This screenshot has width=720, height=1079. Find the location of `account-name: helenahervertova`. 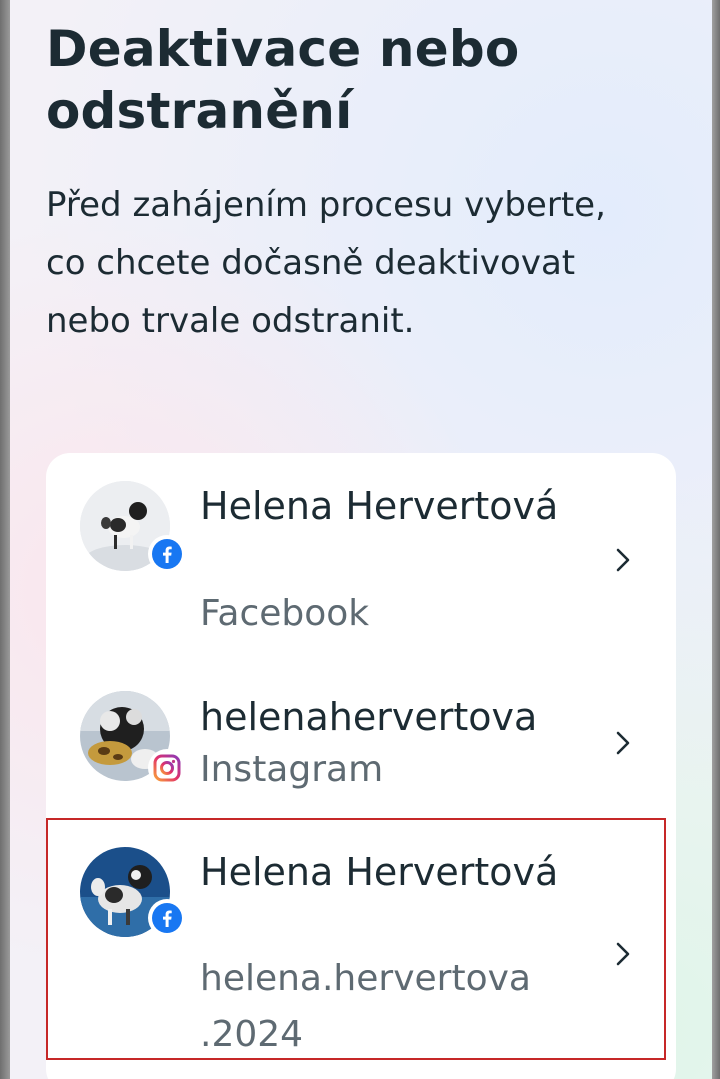

account-name: helenahervertova is located at coordinates (369, 717).